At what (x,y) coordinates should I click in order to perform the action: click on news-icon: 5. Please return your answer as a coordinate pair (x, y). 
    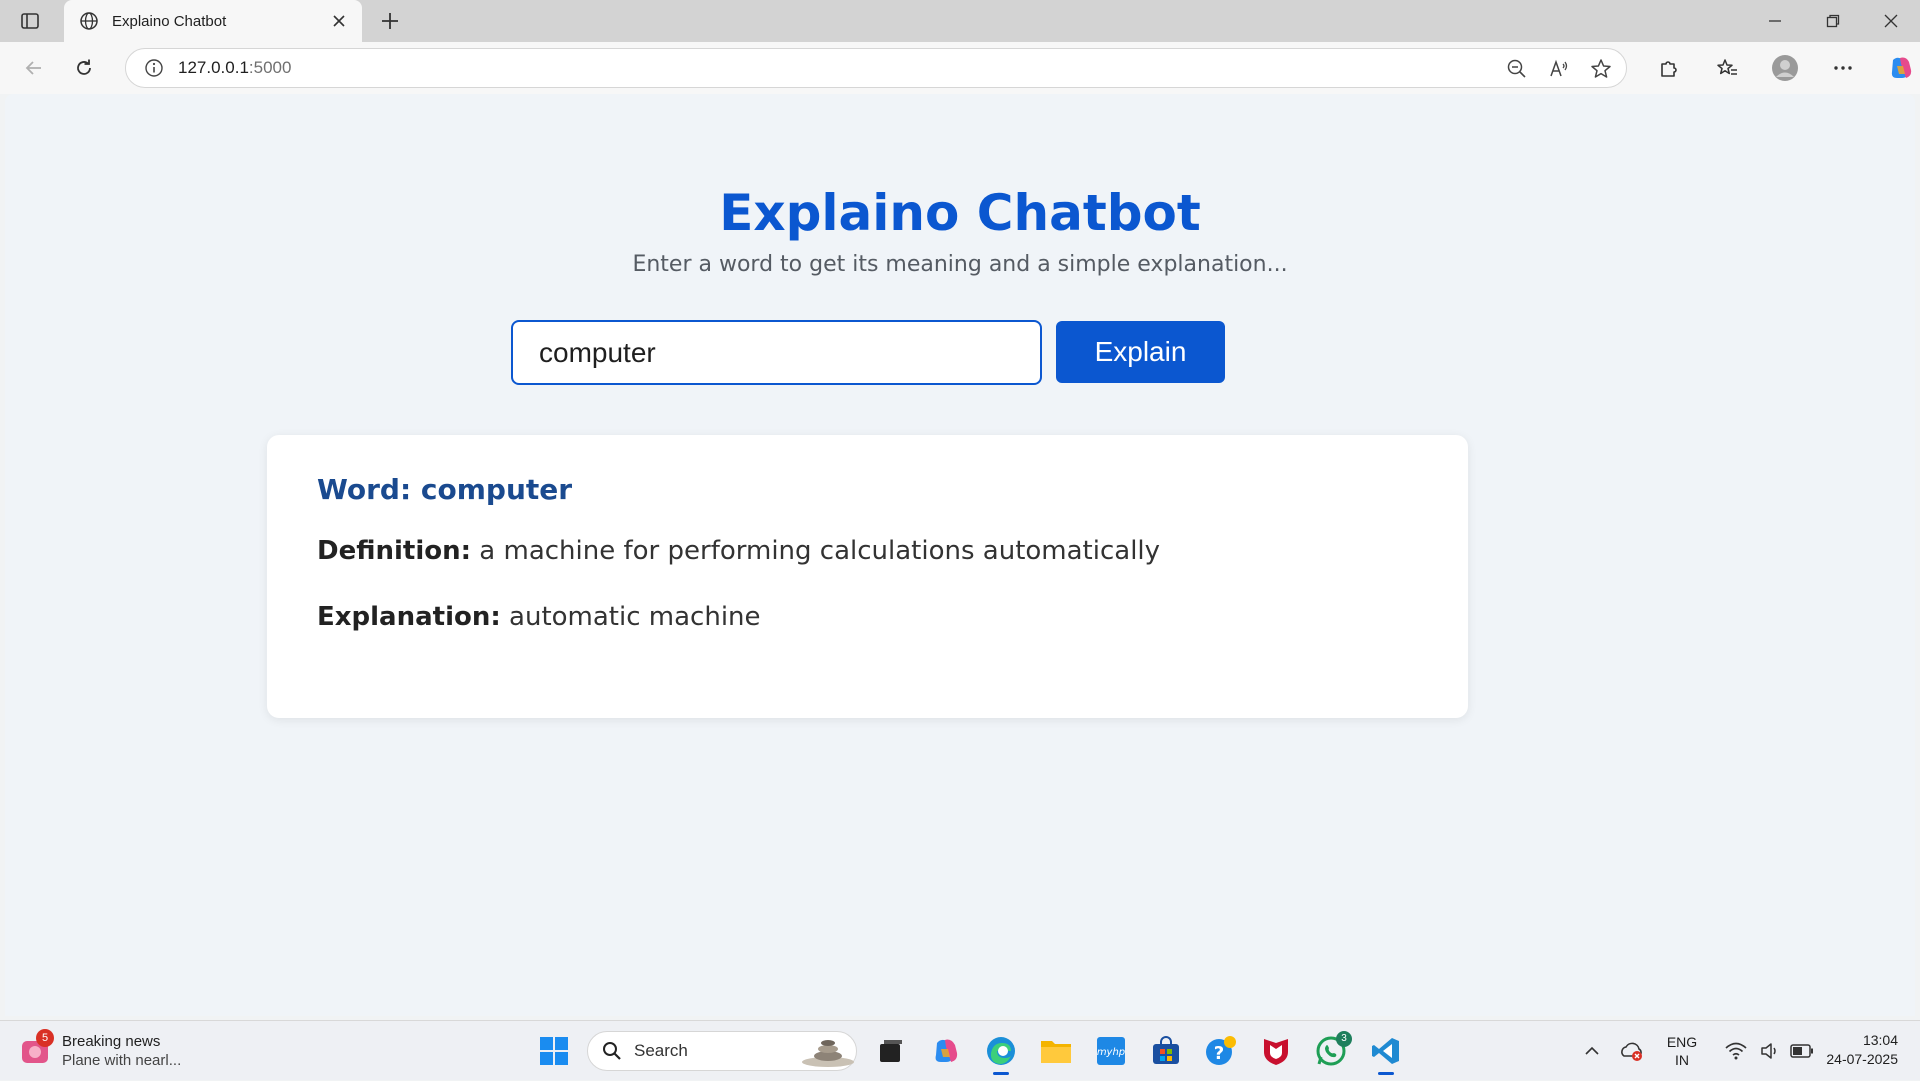
    Looking at the image, I should click on (37, 1048).